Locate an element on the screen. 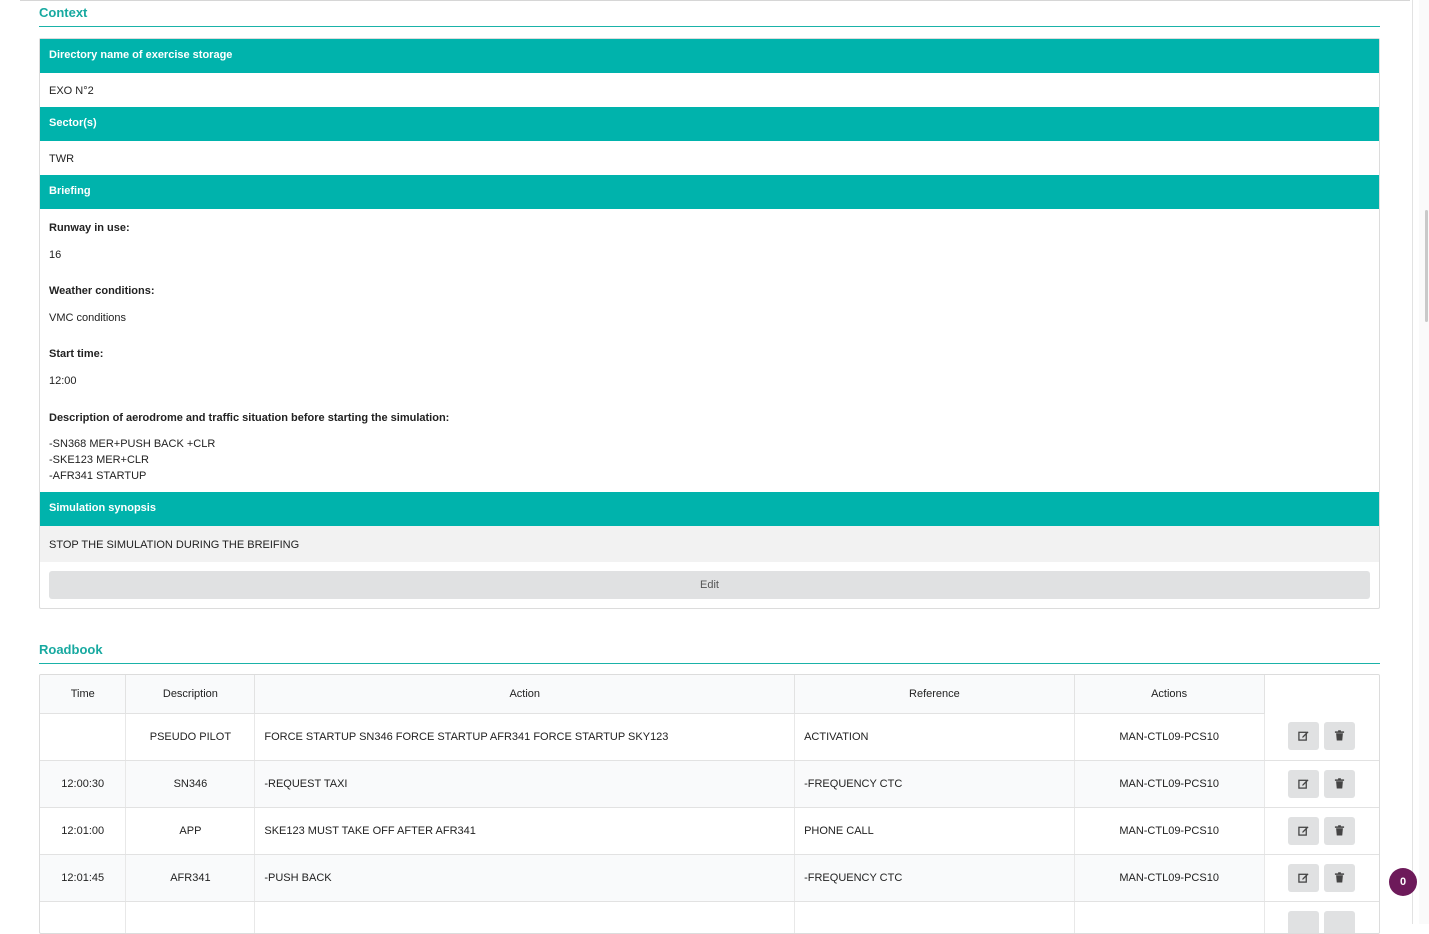 This screenshot has width=1429, height=934. table-row-partial is located at coordinates (709, 917).